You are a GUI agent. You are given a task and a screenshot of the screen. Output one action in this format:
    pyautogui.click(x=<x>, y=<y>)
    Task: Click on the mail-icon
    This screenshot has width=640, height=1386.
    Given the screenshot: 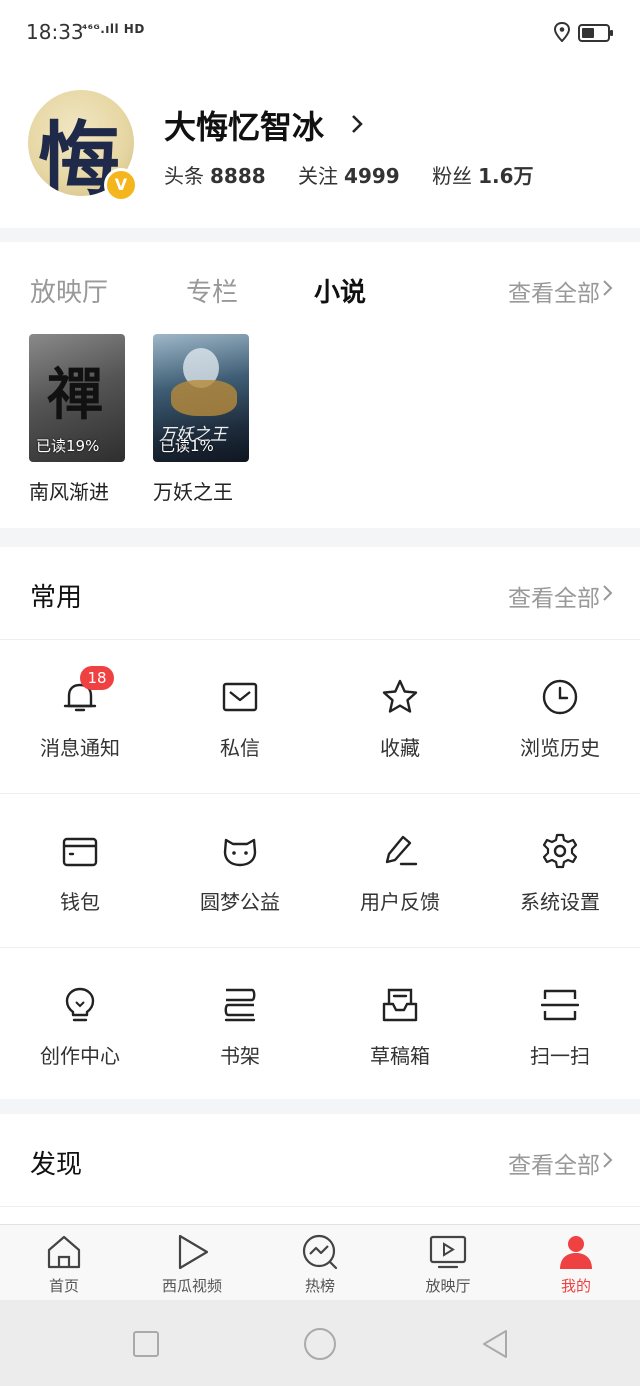 What is the action you would take?
    pyautogui.click(x=240, y=697)
    